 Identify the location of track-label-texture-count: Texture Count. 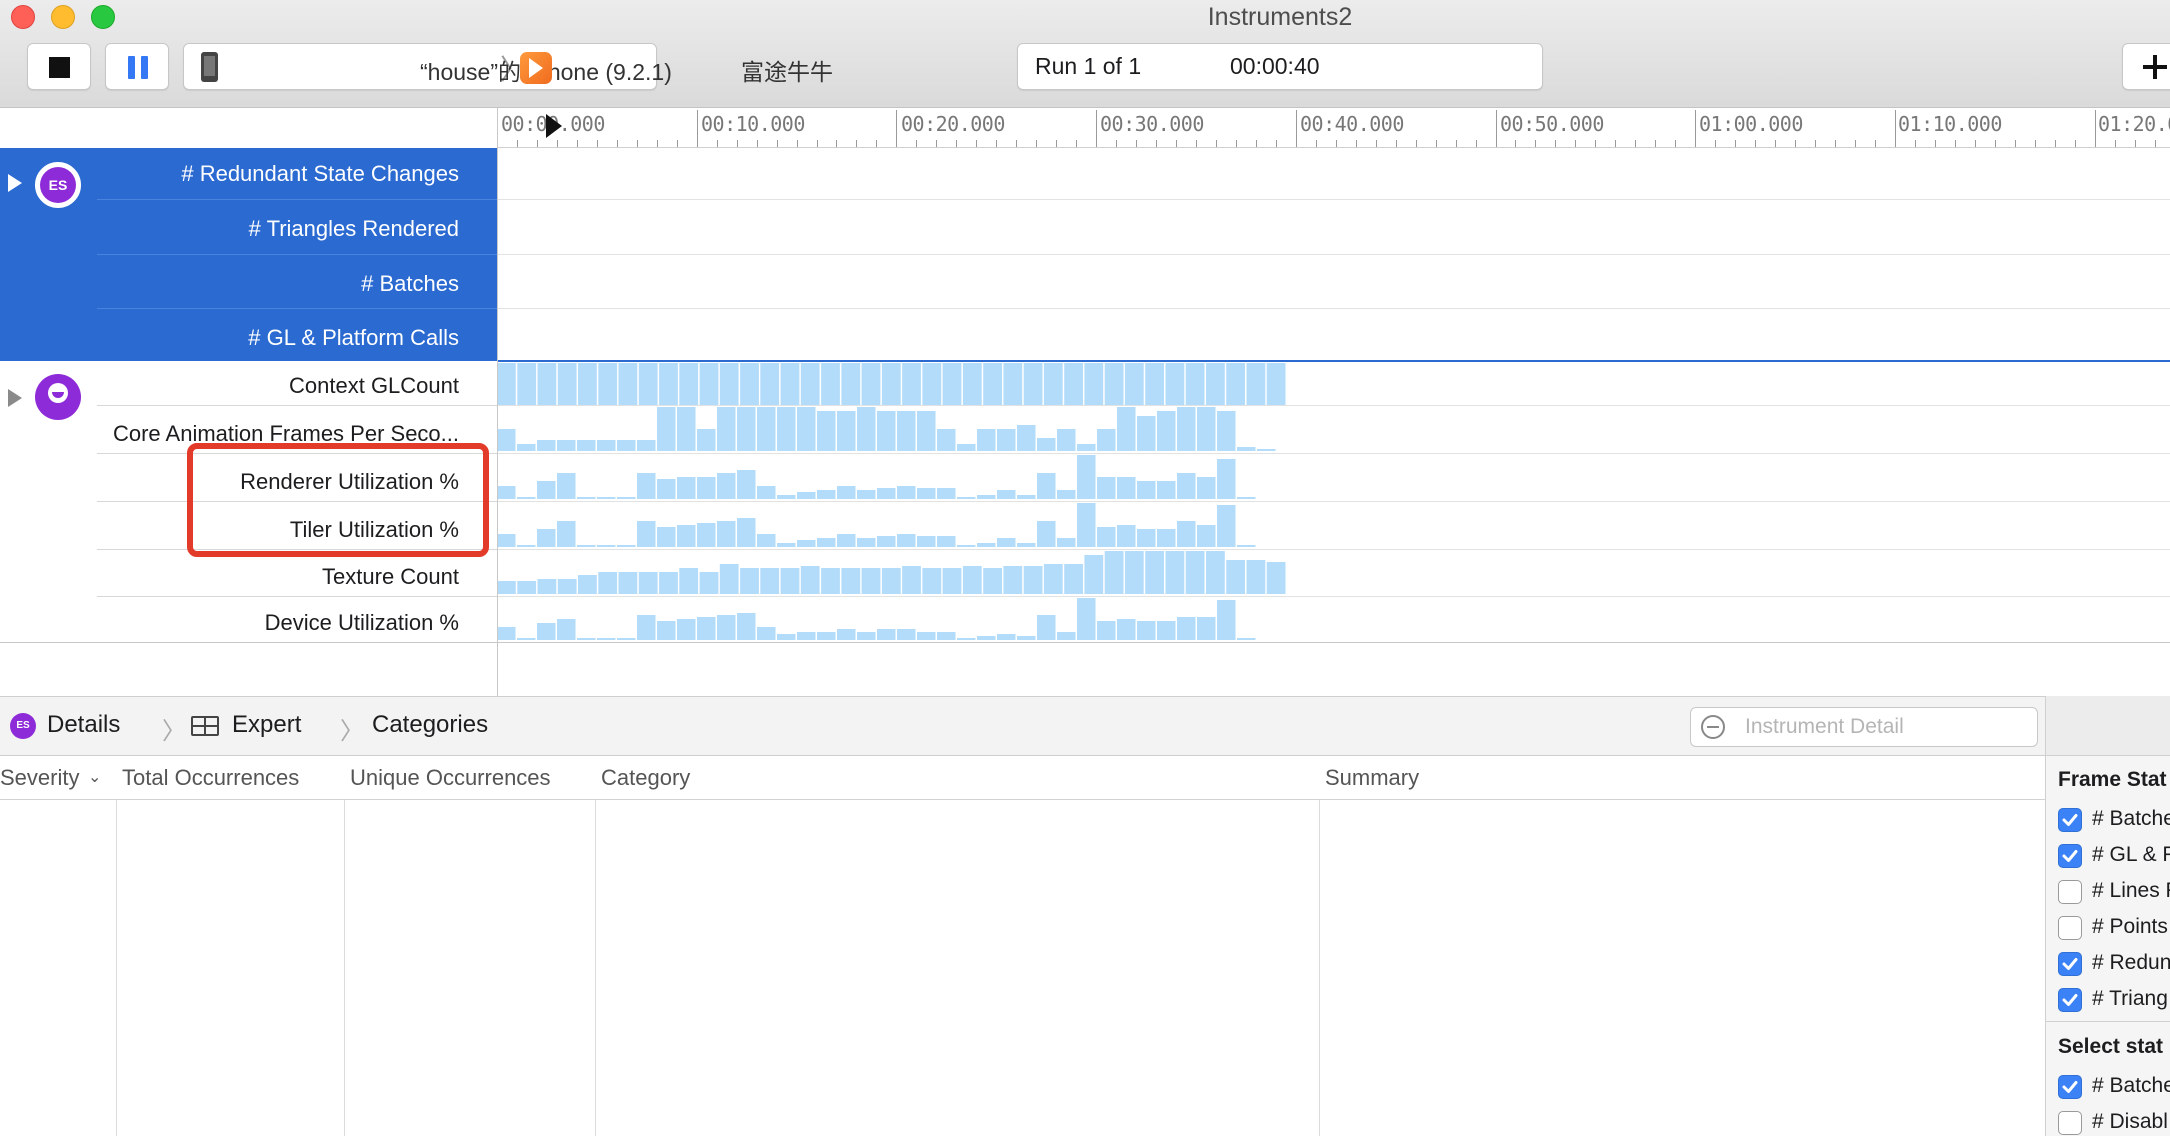
(390, 577).